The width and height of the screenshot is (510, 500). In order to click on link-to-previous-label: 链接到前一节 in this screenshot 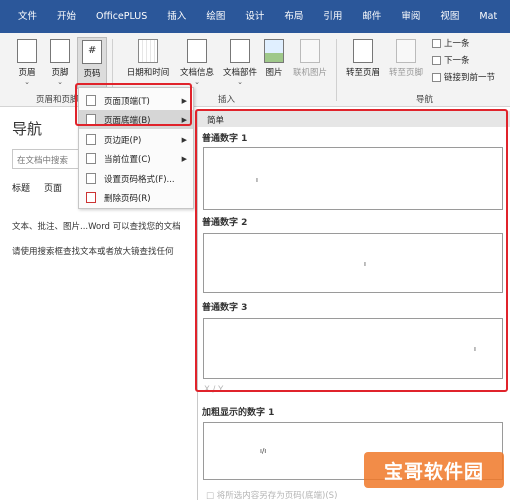, I will do `click(470, 78)`.